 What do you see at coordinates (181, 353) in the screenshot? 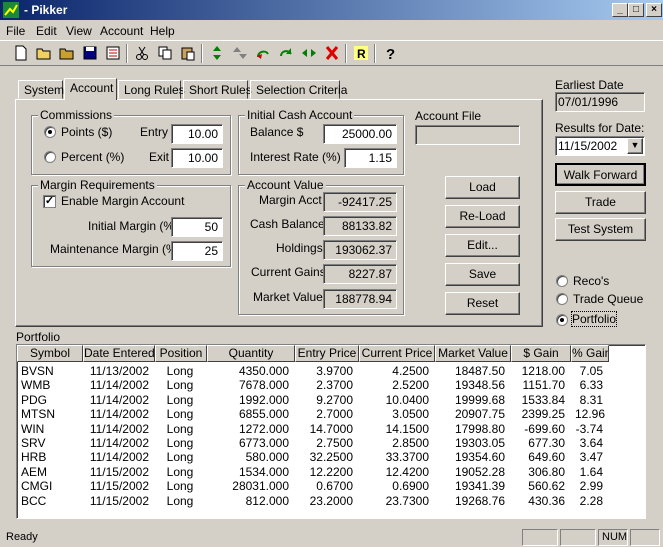
I see `column-header: Position` at bounding box center [181, 353].